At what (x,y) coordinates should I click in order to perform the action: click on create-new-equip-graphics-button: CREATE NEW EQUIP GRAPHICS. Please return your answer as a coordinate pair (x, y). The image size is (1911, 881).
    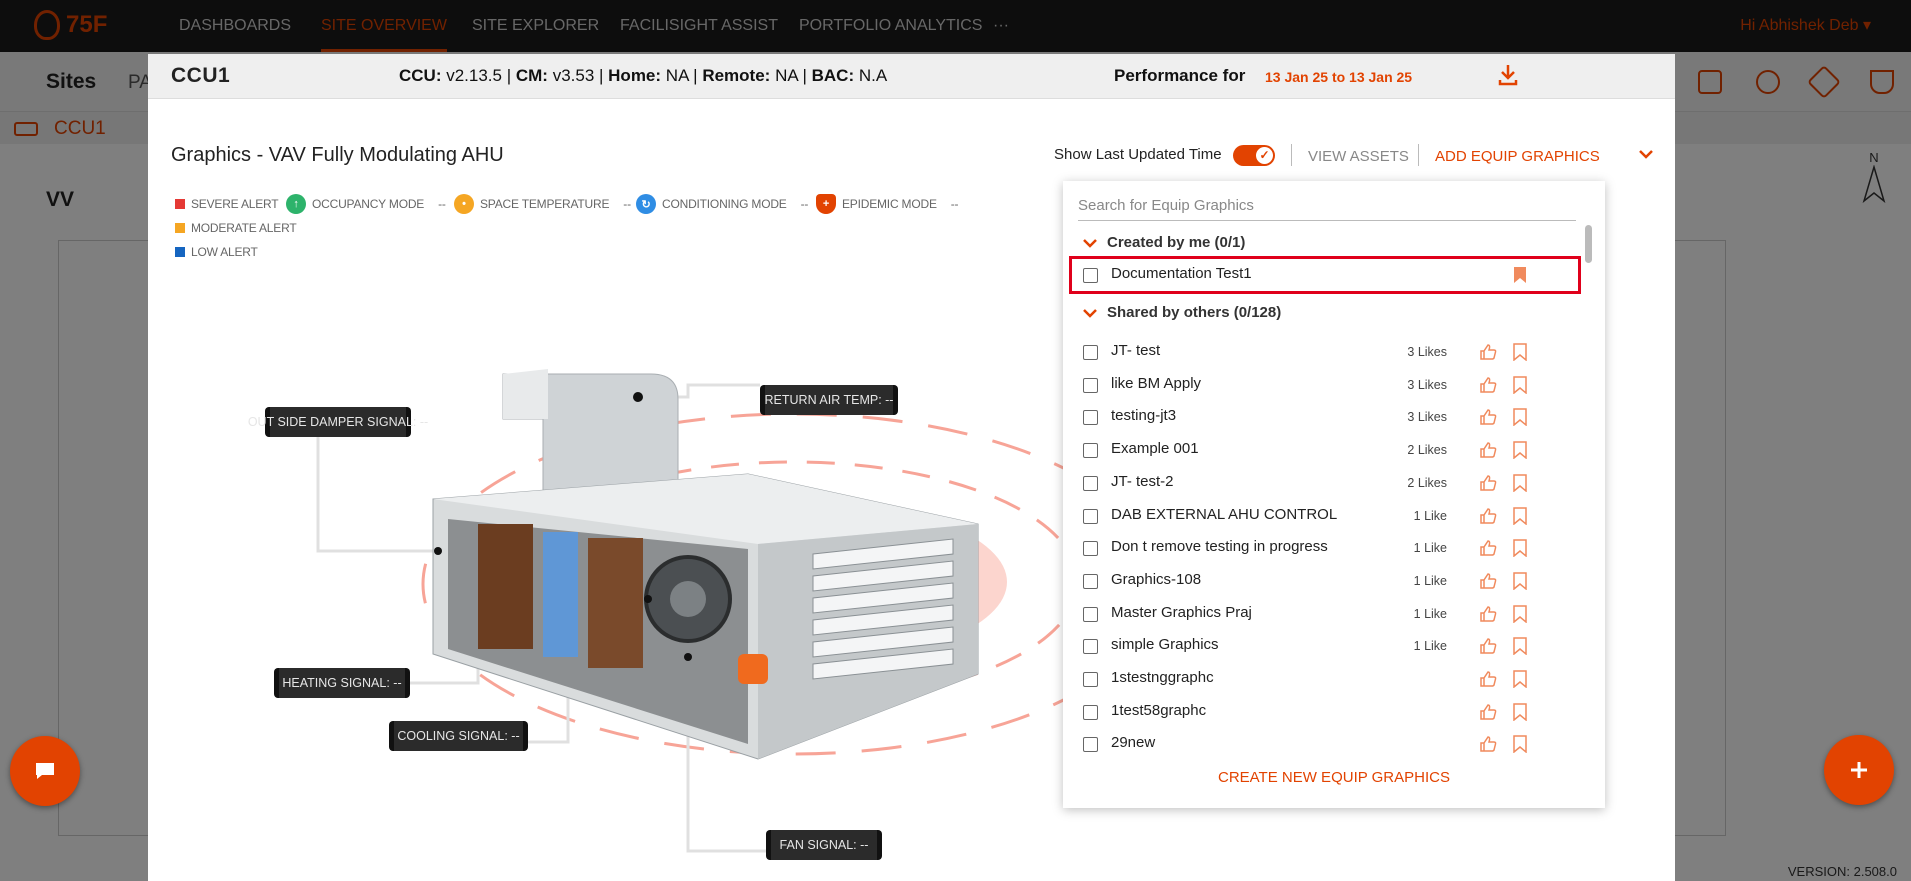
    Looking at the image, I should click on (1334, 777).